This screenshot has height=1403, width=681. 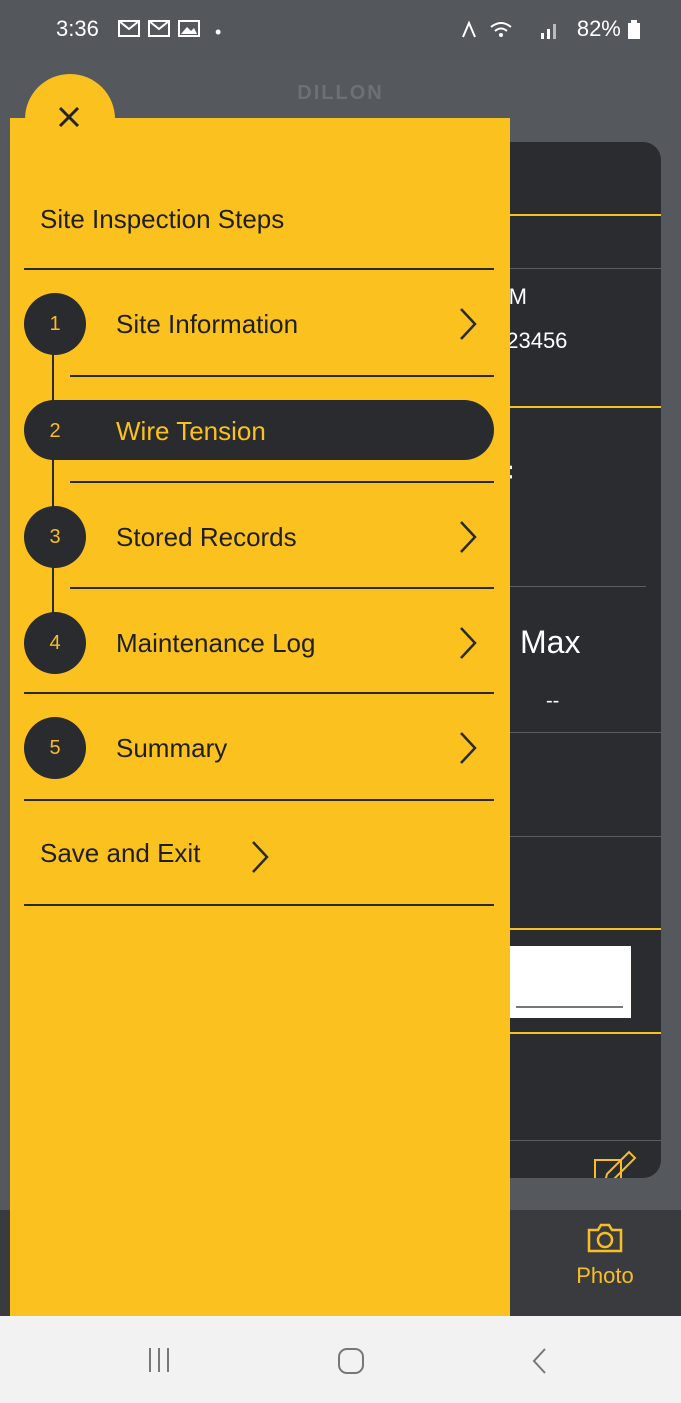 What do you see at coordinates (55, 324) in the screenshot?
I see `step-number-badge: 1` at bounding box center [55, 324].